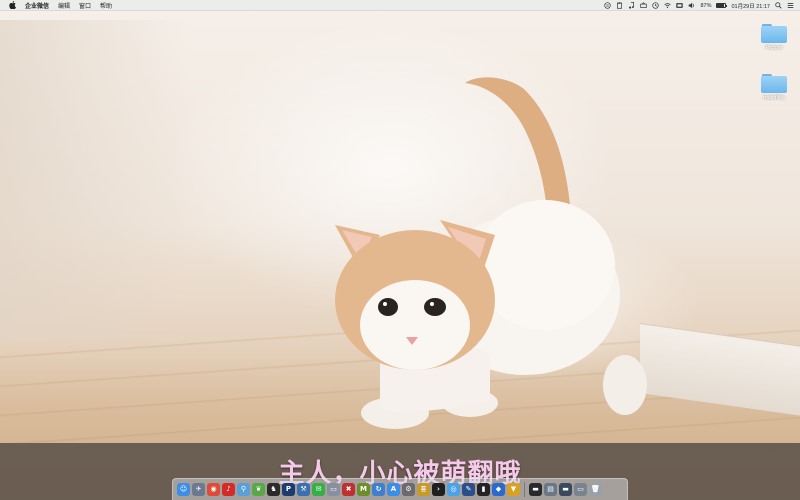 This screenshot has height=500, width=800. Describe the element at coordinates (517, 146) in the screenshot. I see `kitten-tail` at that location.